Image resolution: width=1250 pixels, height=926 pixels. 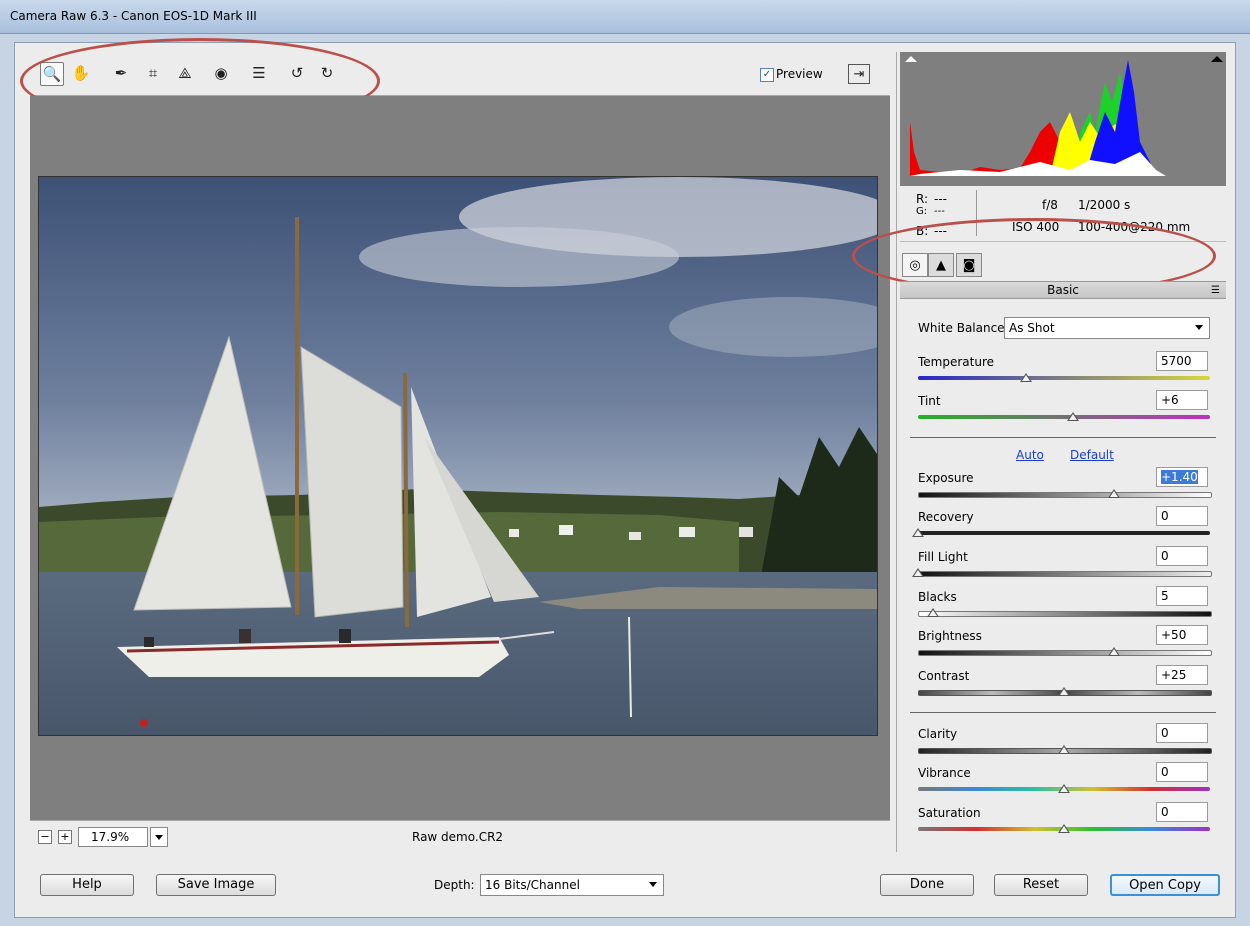 I want to click on fullscreen-button: ⇥, so click(x=859, y=74).